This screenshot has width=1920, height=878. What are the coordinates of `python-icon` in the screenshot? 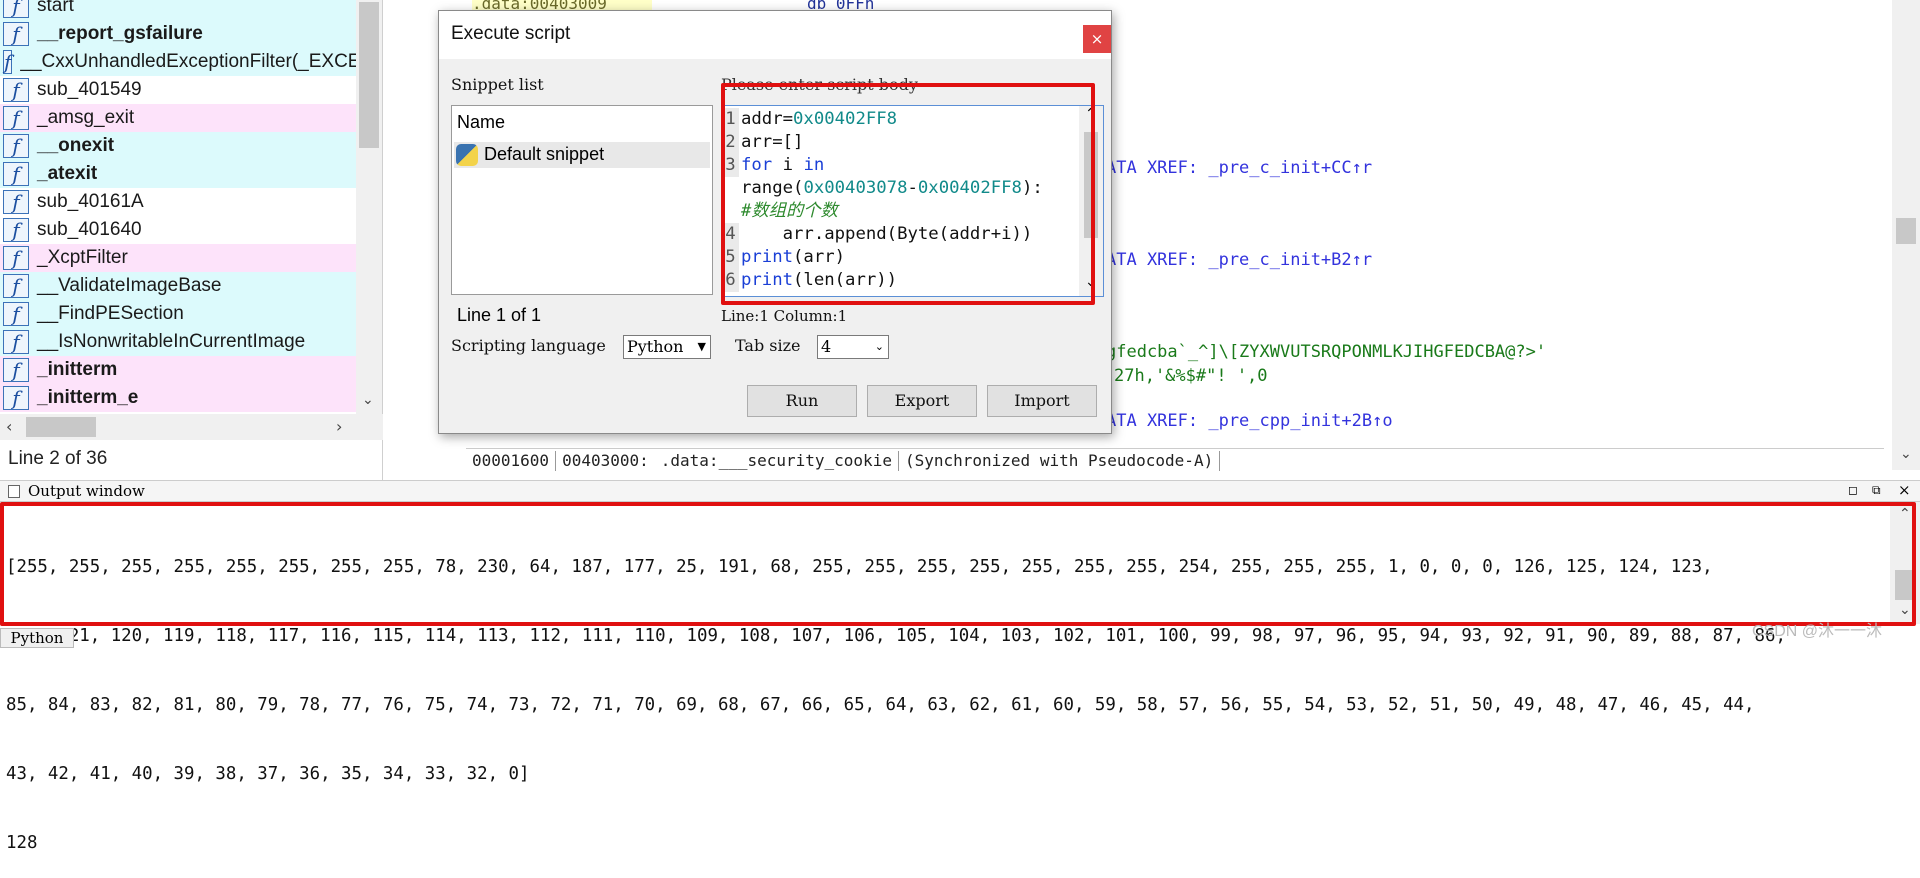 It's located at (467, 155).